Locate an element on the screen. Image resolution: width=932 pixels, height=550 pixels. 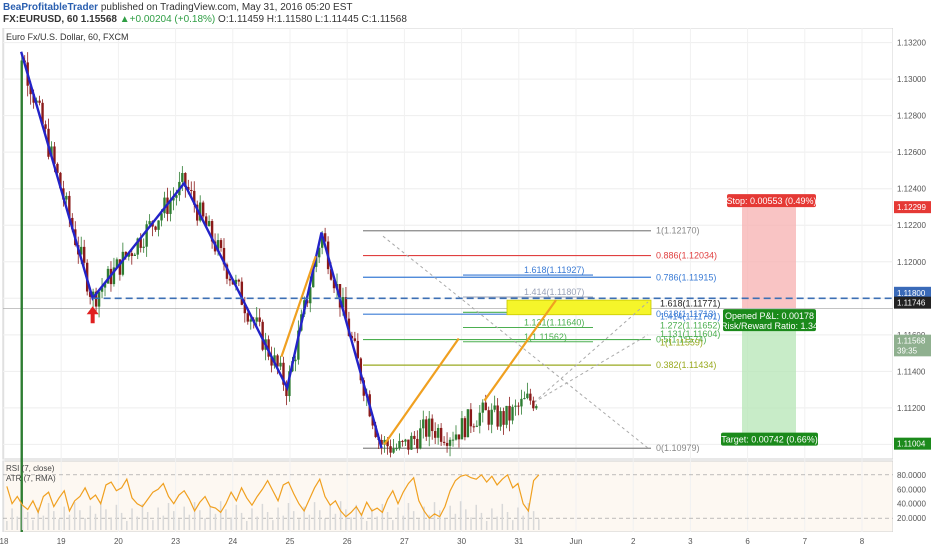
target-label: Target: 0.00742 (0.66%) is located at coordinates (769, 439).